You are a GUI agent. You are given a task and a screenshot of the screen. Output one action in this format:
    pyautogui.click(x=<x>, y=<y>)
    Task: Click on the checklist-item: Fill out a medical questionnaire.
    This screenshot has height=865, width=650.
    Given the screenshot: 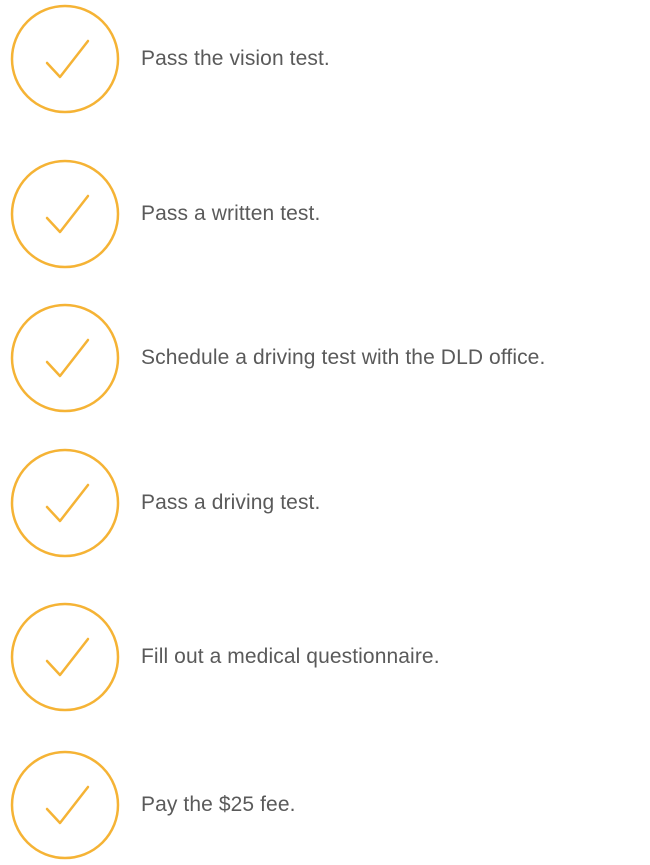 What is the action you would take?
    pyautogui.click(x=330, y=657)
    